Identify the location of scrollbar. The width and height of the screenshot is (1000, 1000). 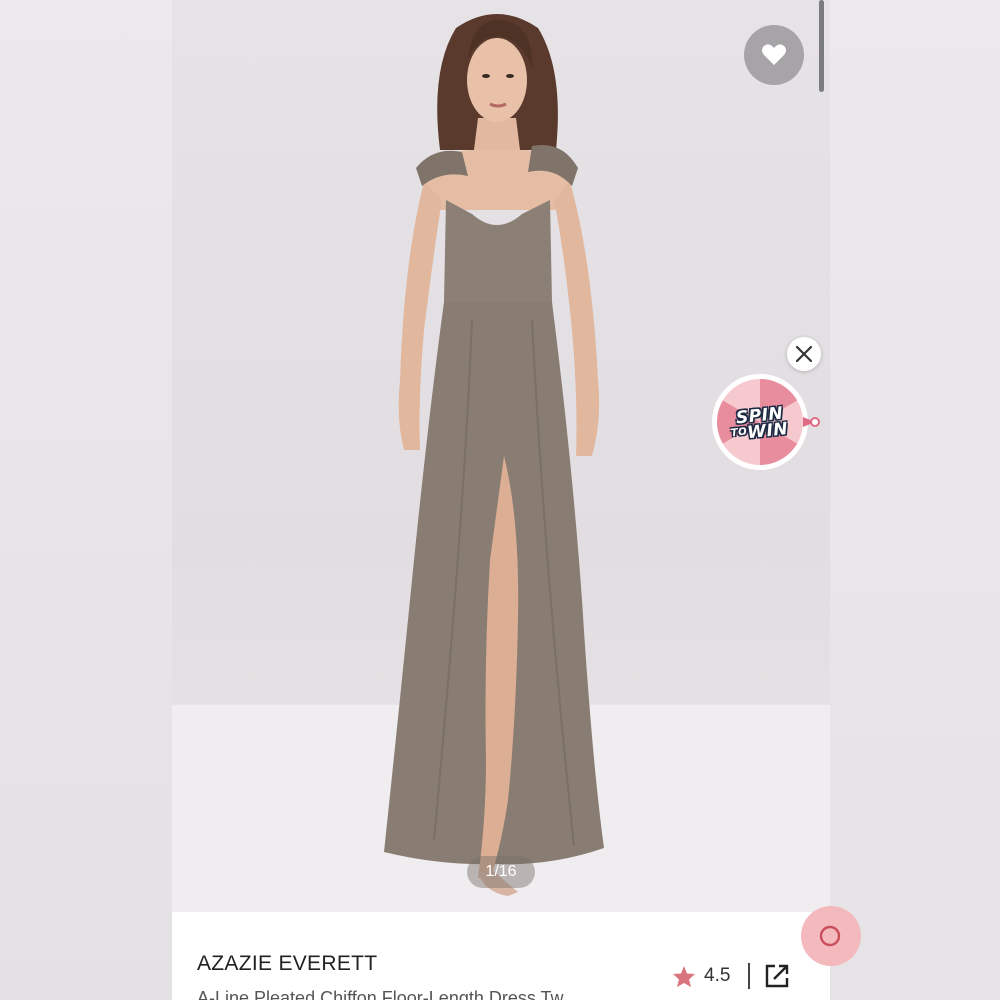
(821, 46).